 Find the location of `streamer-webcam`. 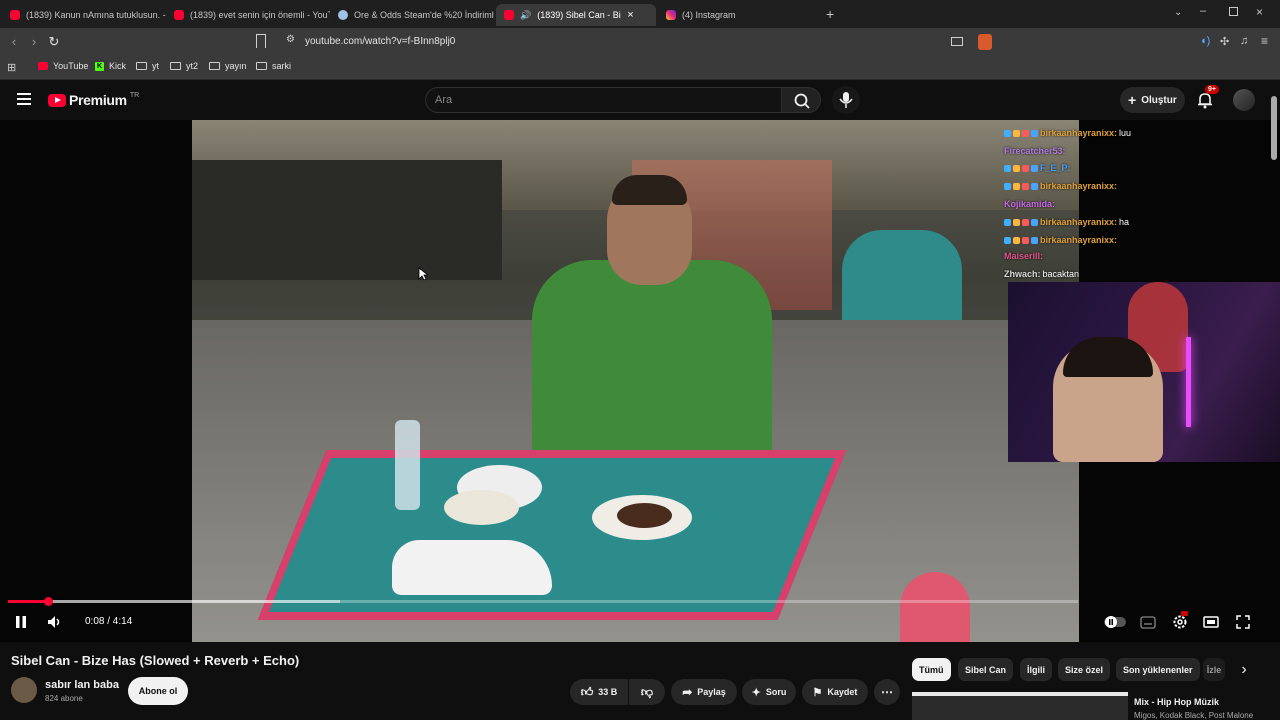

streamer-webcam is located at coordinates (1144, 372).